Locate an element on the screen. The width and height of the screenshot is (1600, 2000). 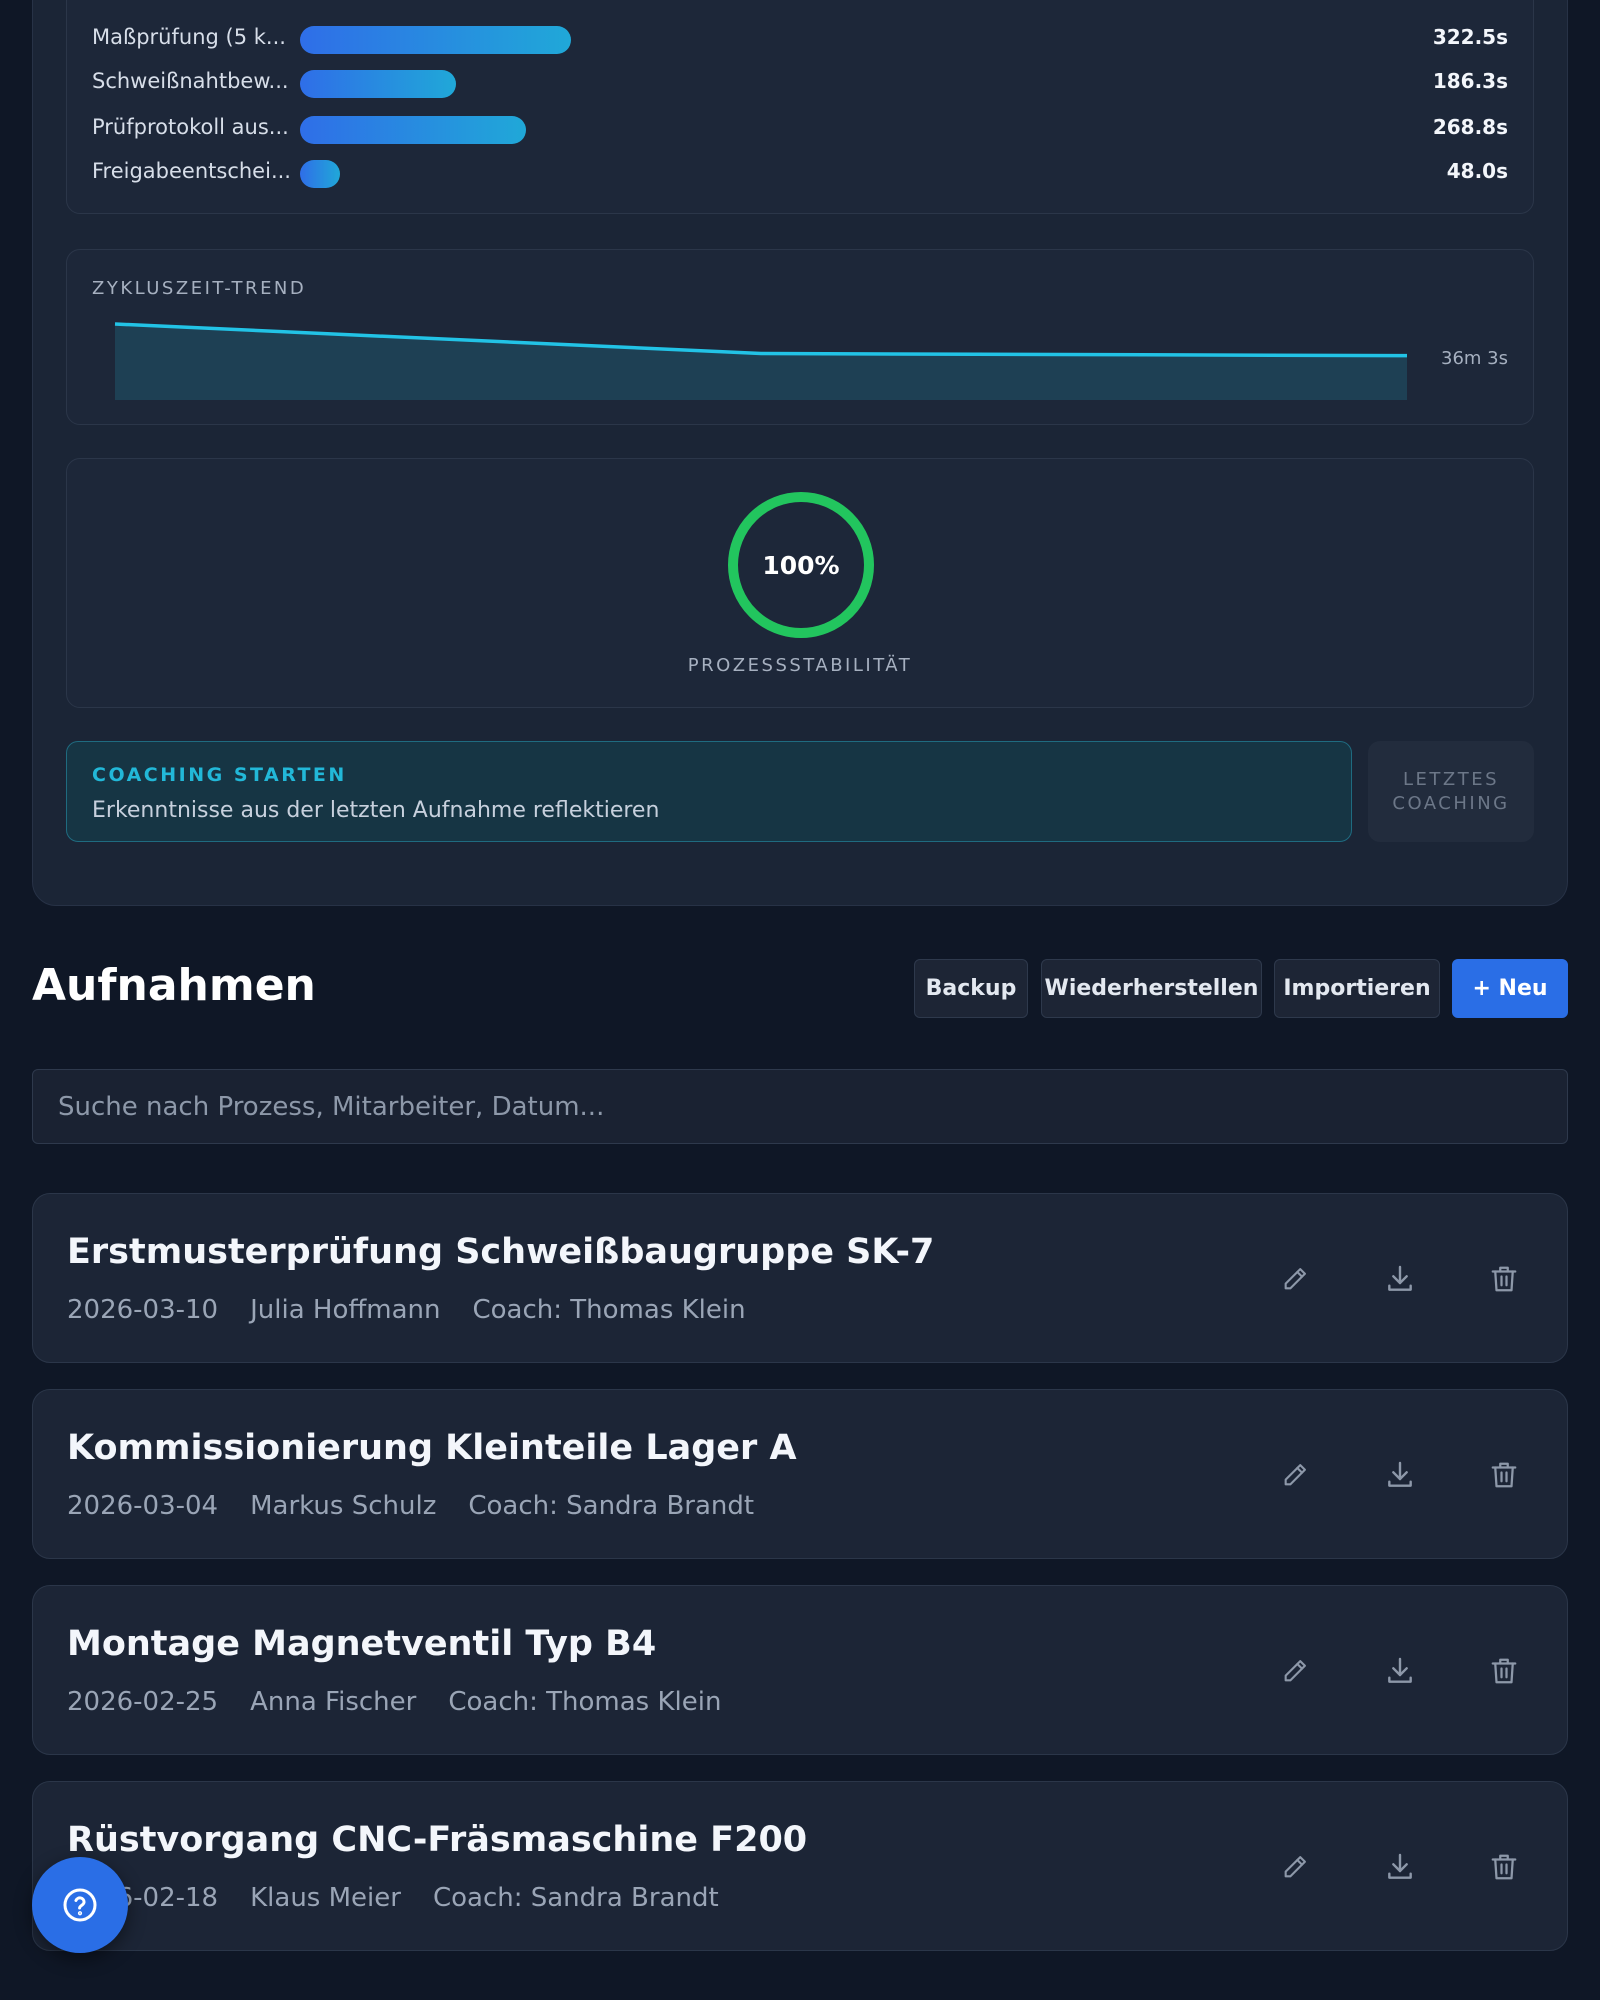
recording-title: Erstmusterprüfung Schweißbaugruppe SK-7 is located at coordinates (501, 1252).